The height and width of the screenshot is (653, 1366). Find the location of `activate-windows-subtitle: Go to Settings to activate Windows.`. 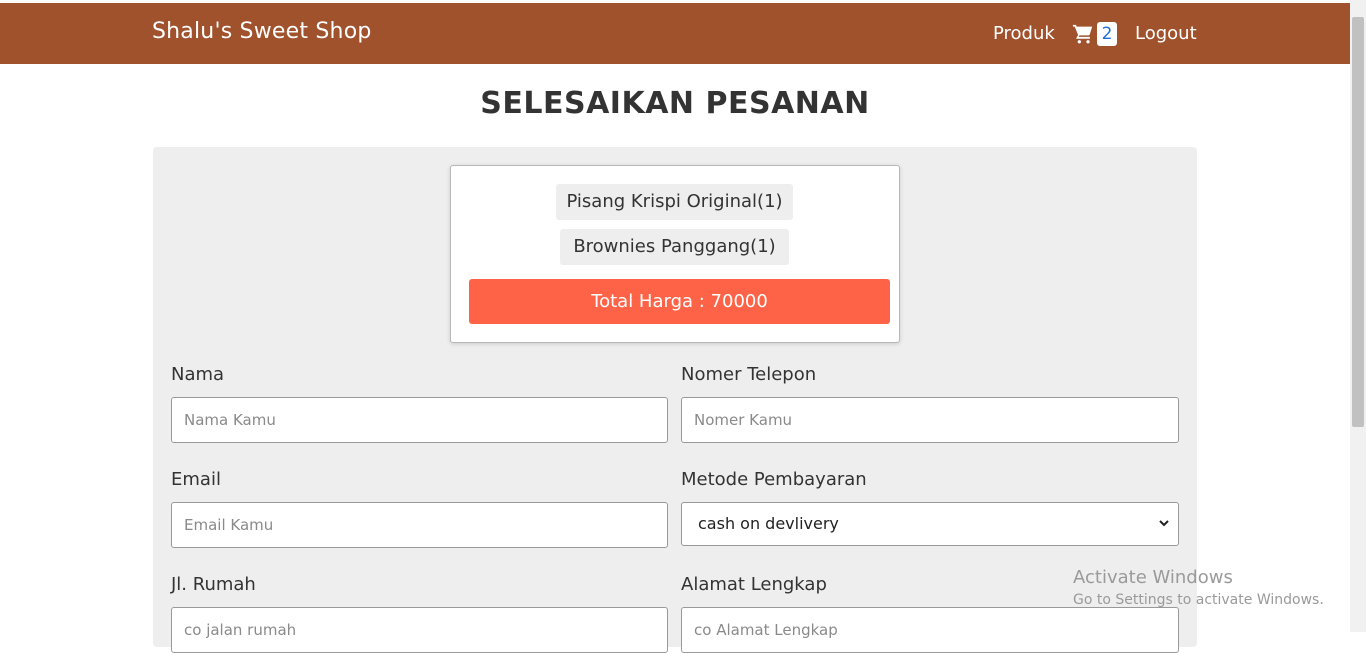

activate-windows-subtitle: Go to Settings to activate Windows. is located at coordinates (1198, 600).